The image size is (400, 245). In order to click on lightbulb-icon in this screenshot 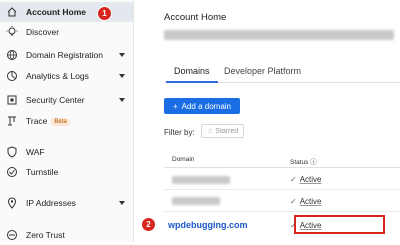, I will do `click(12, 31)`.